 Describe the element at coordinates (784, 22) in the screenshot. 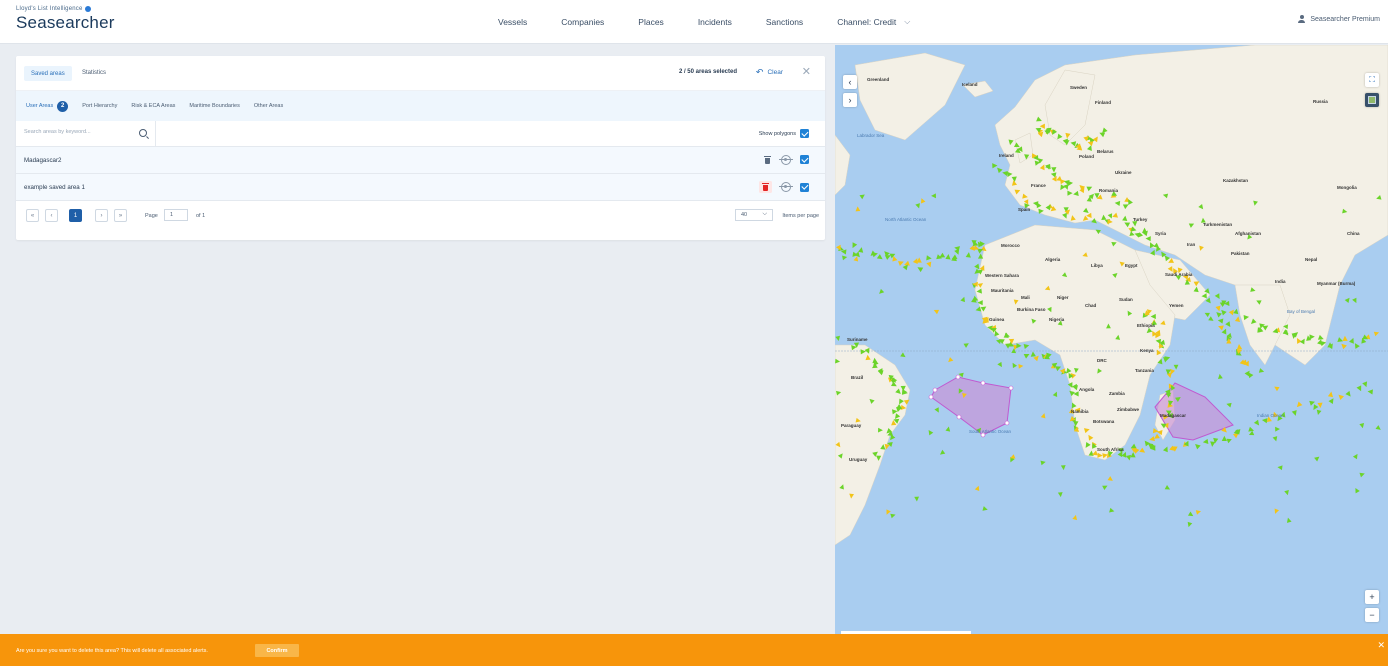

I see `nav-sanctions: Sanctions` at that location.